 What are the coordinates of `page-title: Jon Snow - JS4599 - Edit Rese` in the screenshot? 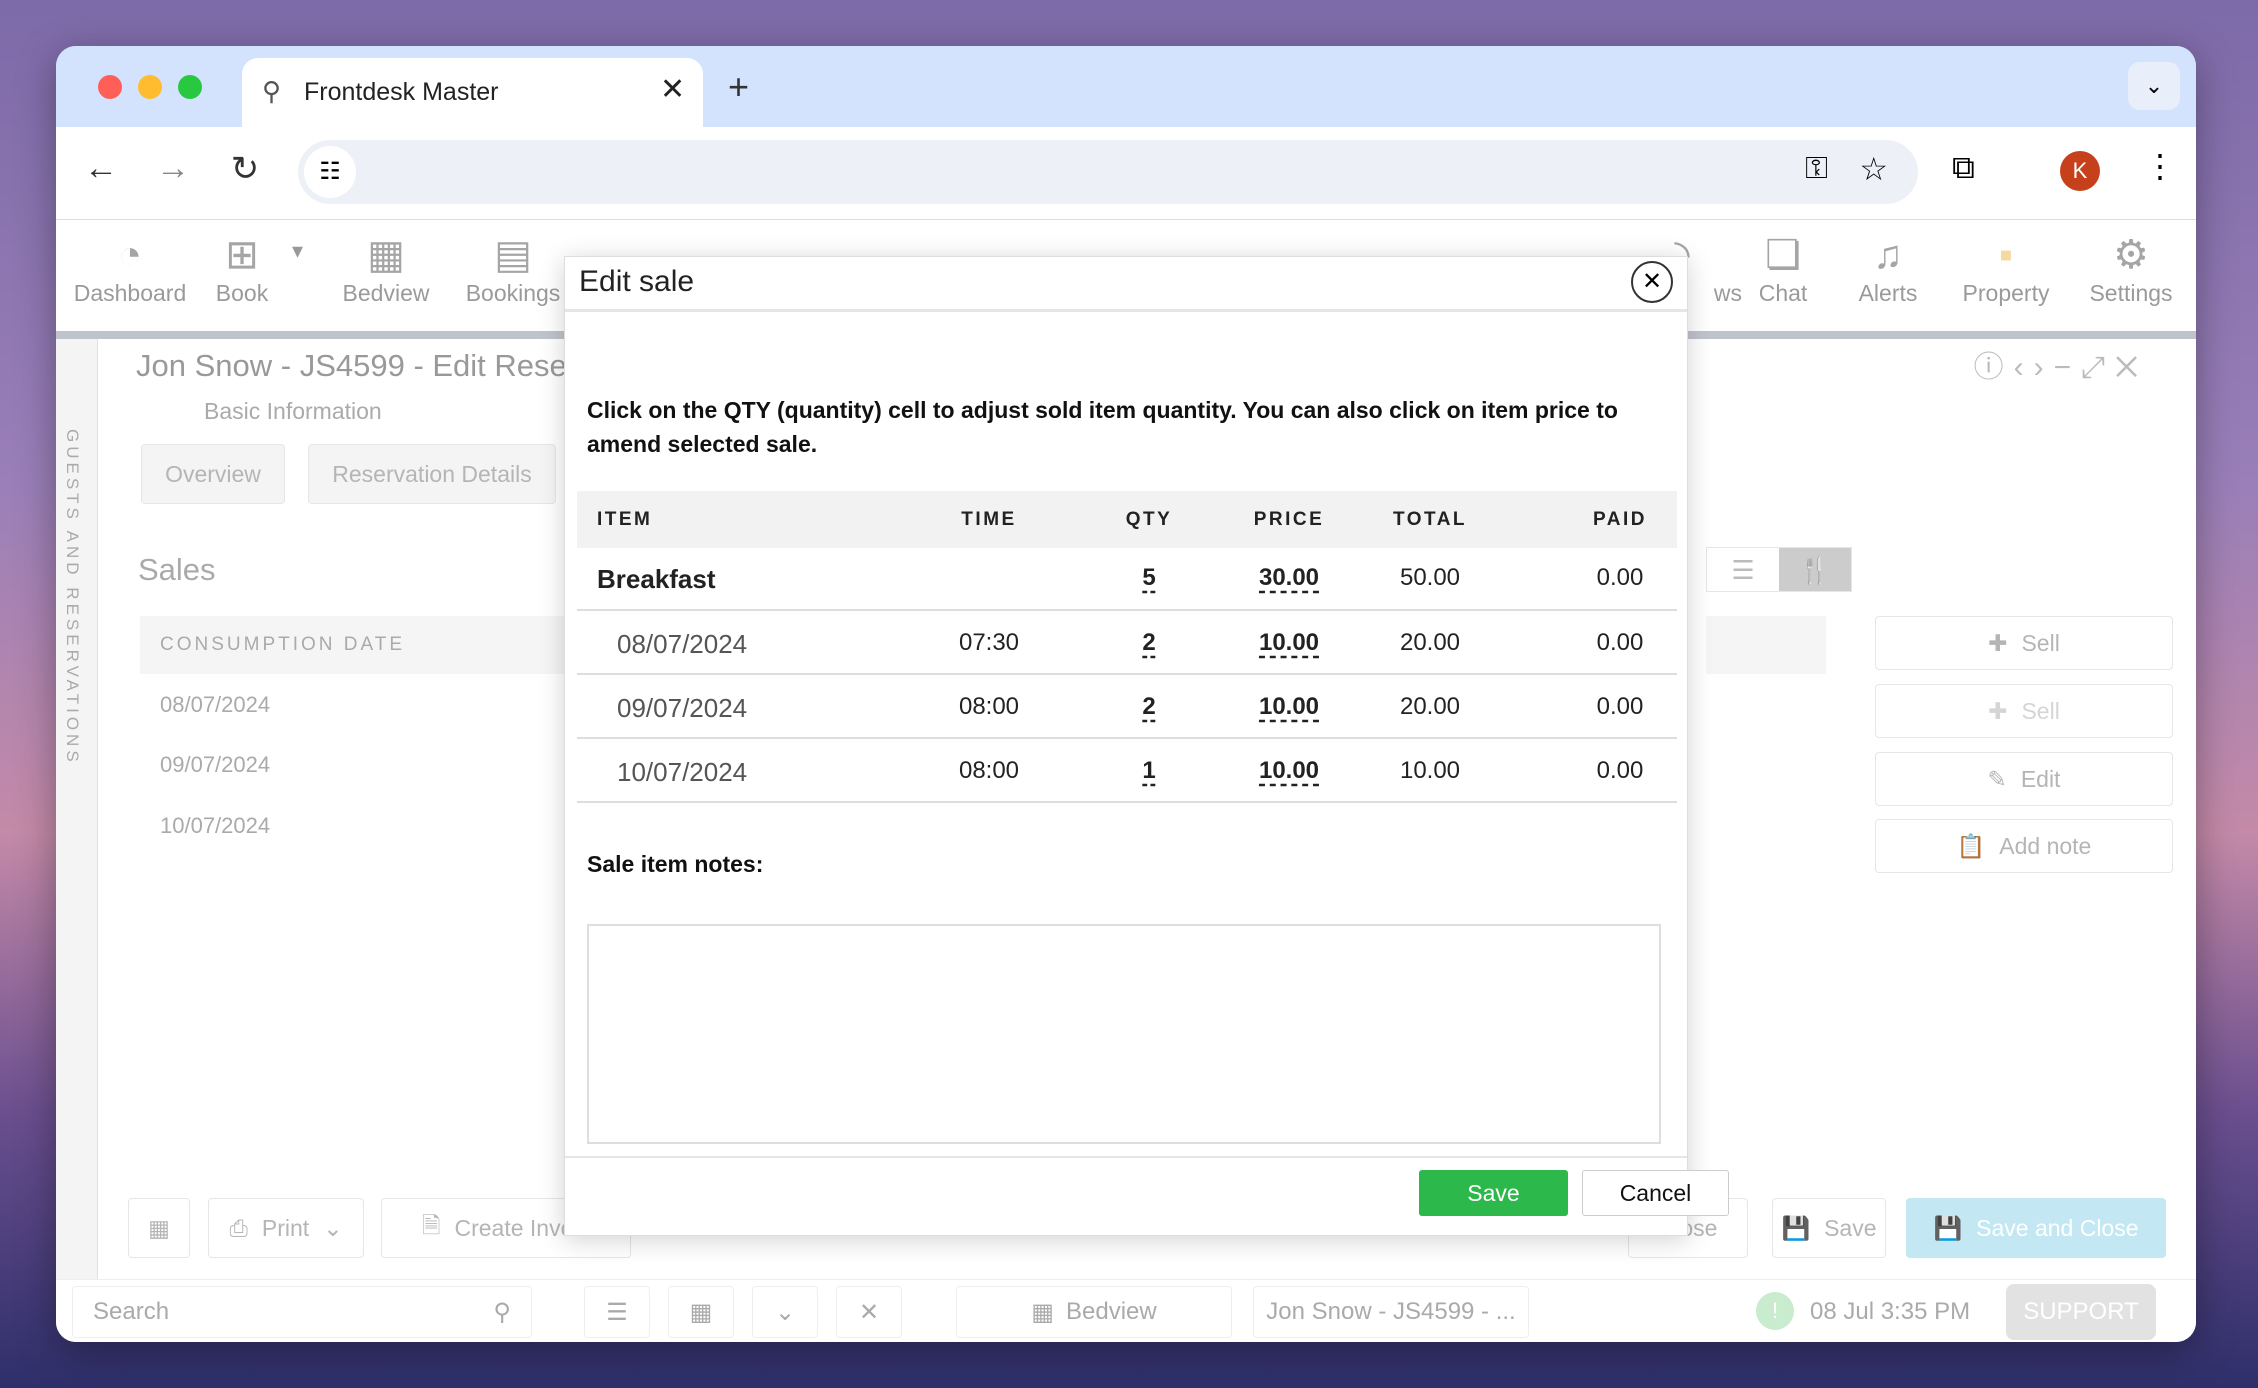 It's located at (351, 365).